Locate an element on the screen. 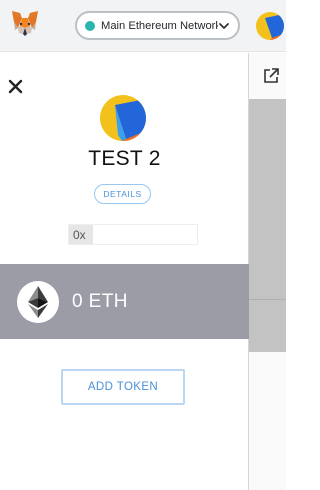  app-header: Main Ethereum Network is located at coordinates (143, 26).